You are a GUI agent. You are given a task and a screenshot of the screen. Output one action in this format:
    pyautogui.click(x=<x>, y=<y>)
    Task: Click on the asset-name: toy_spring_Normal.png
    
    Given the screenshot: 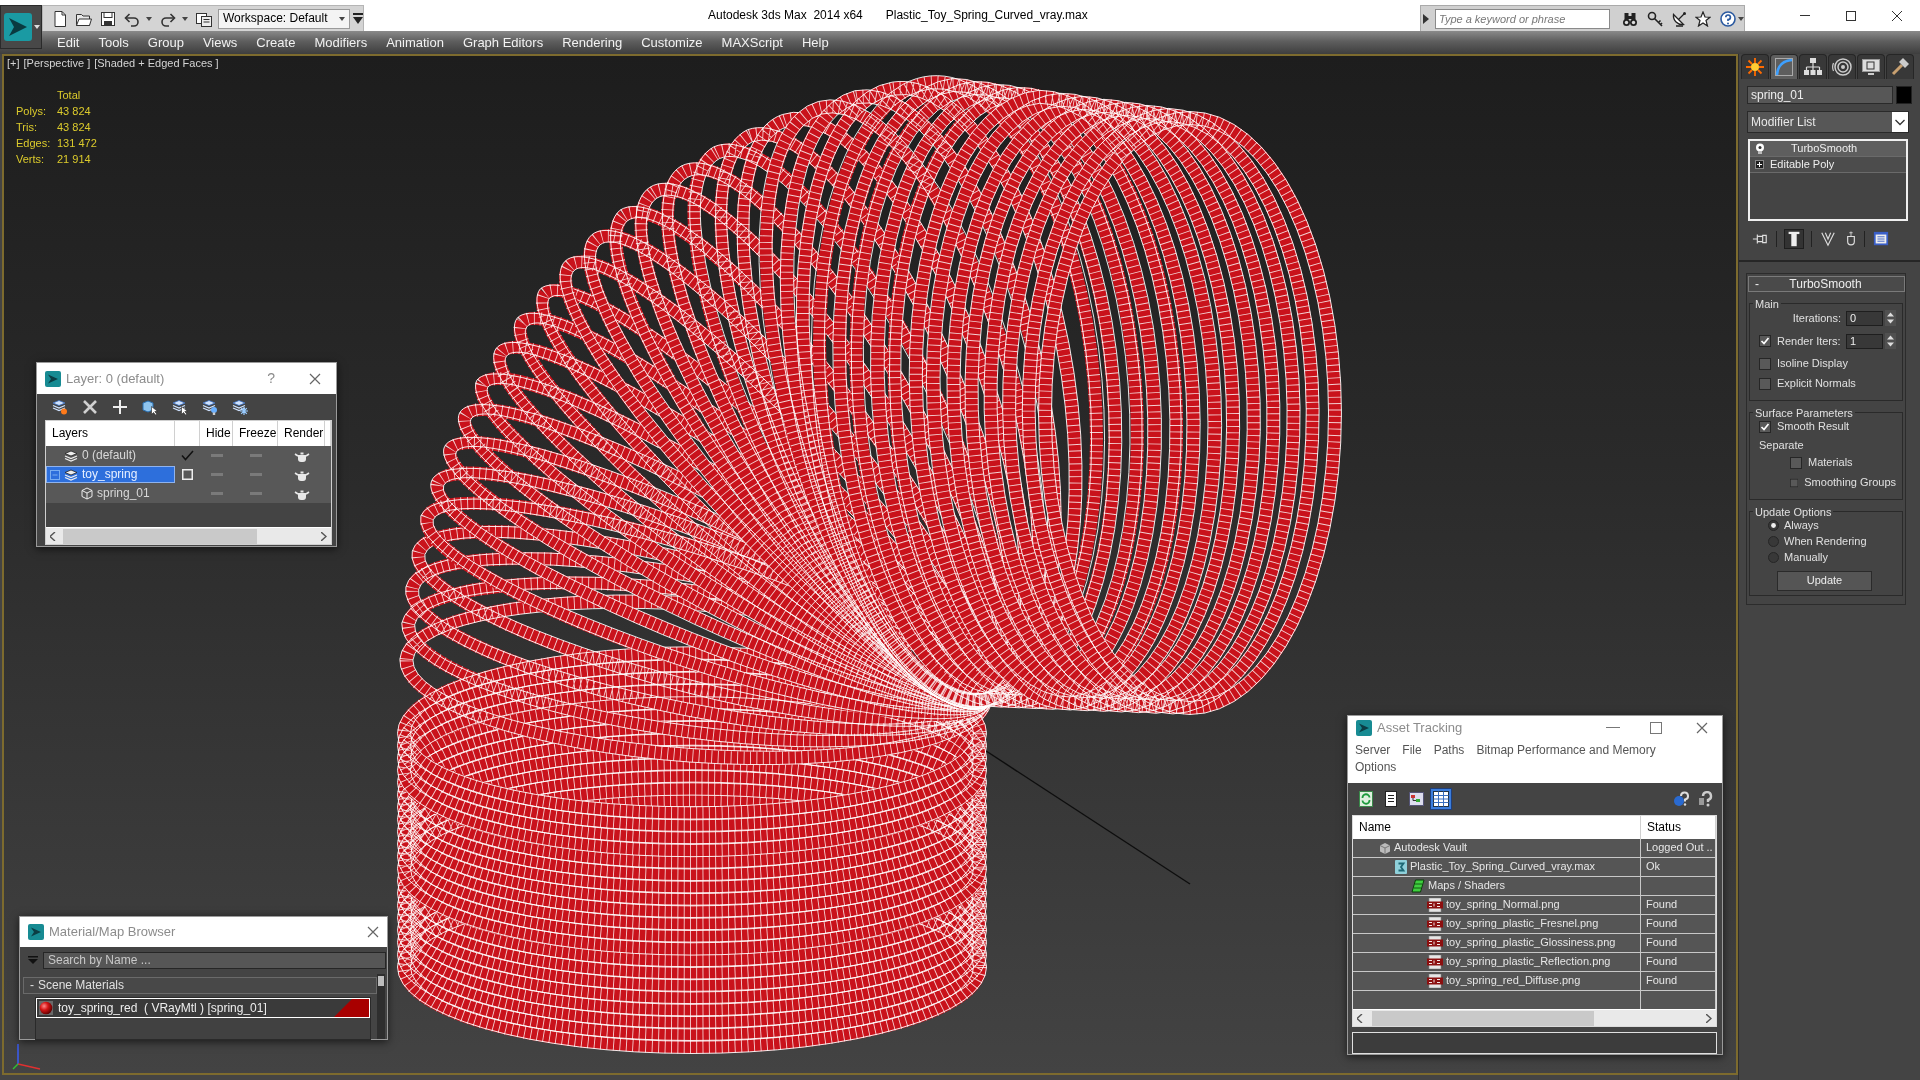 What is the action you would take?
    pyautogui.click(x=1503, y=905)
    